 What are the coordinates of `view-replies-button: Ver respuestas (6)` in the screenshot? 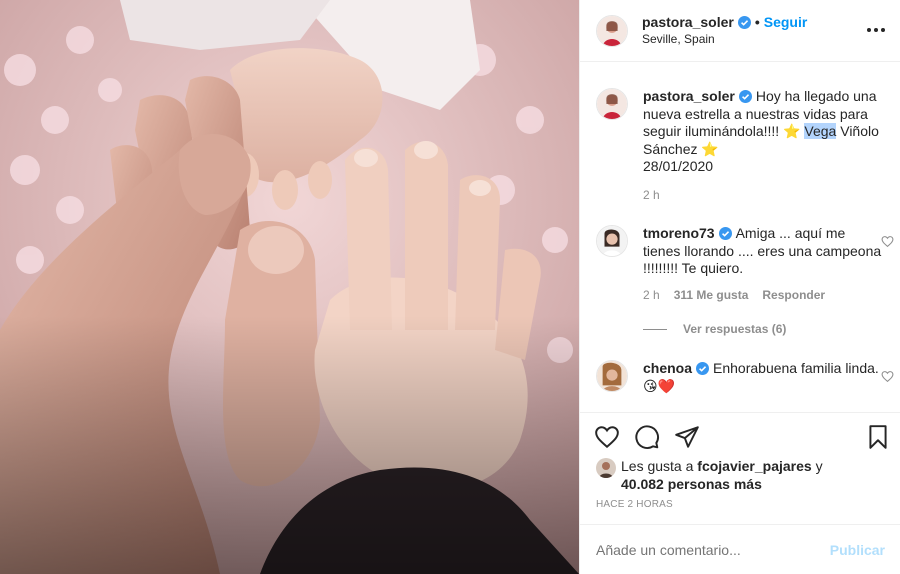 It's located at (714, 329).